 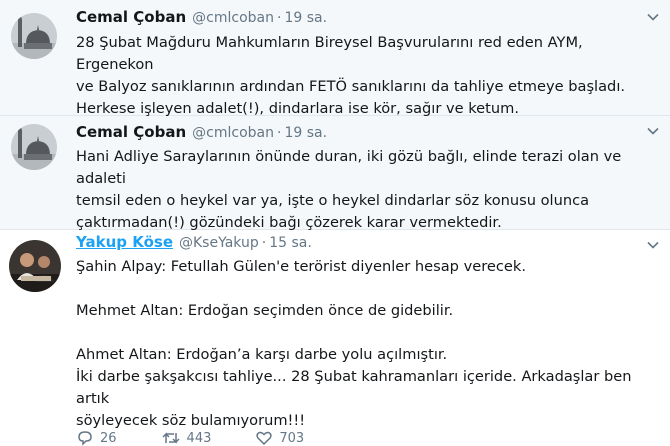 What do you see at coordinates (171, 438) in the screenshot?
I see `retweet-icon` at bounding box center [171, 438].